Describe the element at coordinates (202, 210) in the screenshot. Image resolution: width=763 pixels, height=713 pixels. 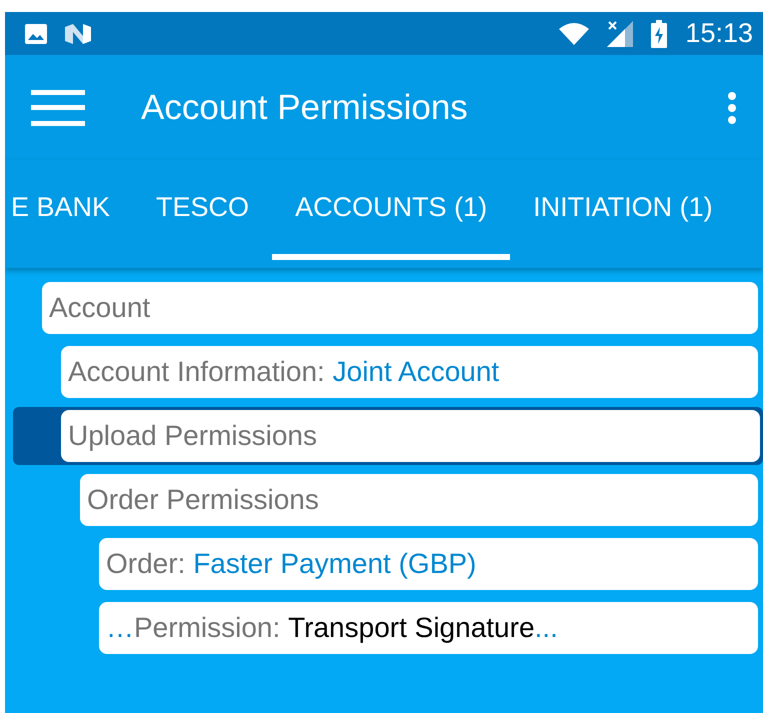
I see `tab: TESCO` at that location.